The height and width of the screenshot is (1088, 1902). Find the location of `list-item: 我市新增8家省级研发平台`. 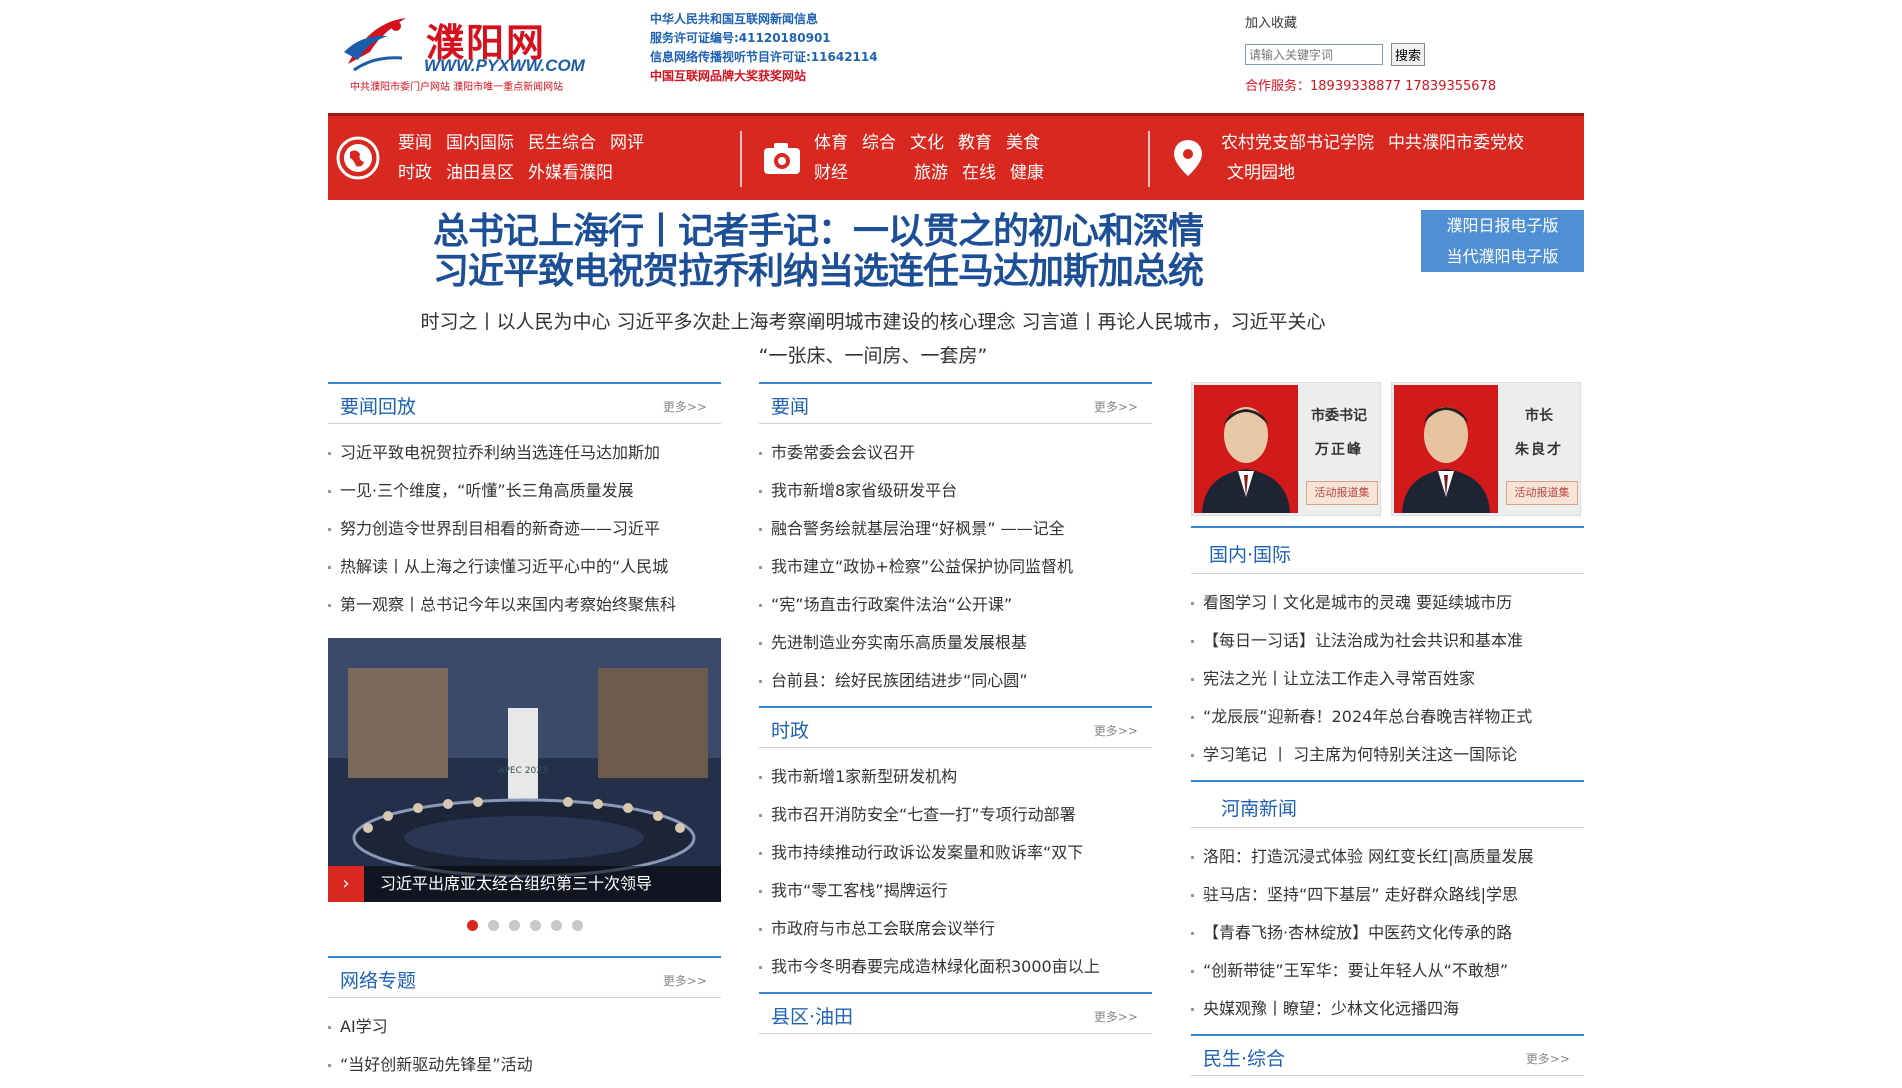

list-item: 我市新增8家省级研发平台 is located at coordinates (955, 491).